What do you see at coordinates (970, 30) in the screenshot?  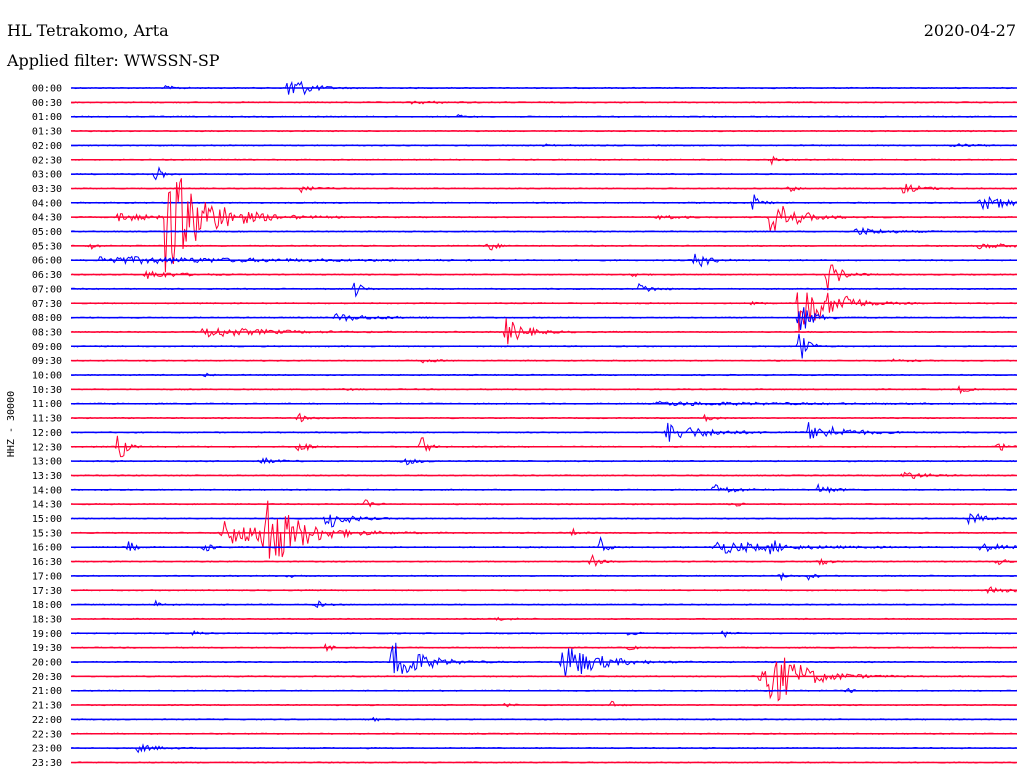 I see `record-date: 2020-04-27` at bounding box center [970, 30].